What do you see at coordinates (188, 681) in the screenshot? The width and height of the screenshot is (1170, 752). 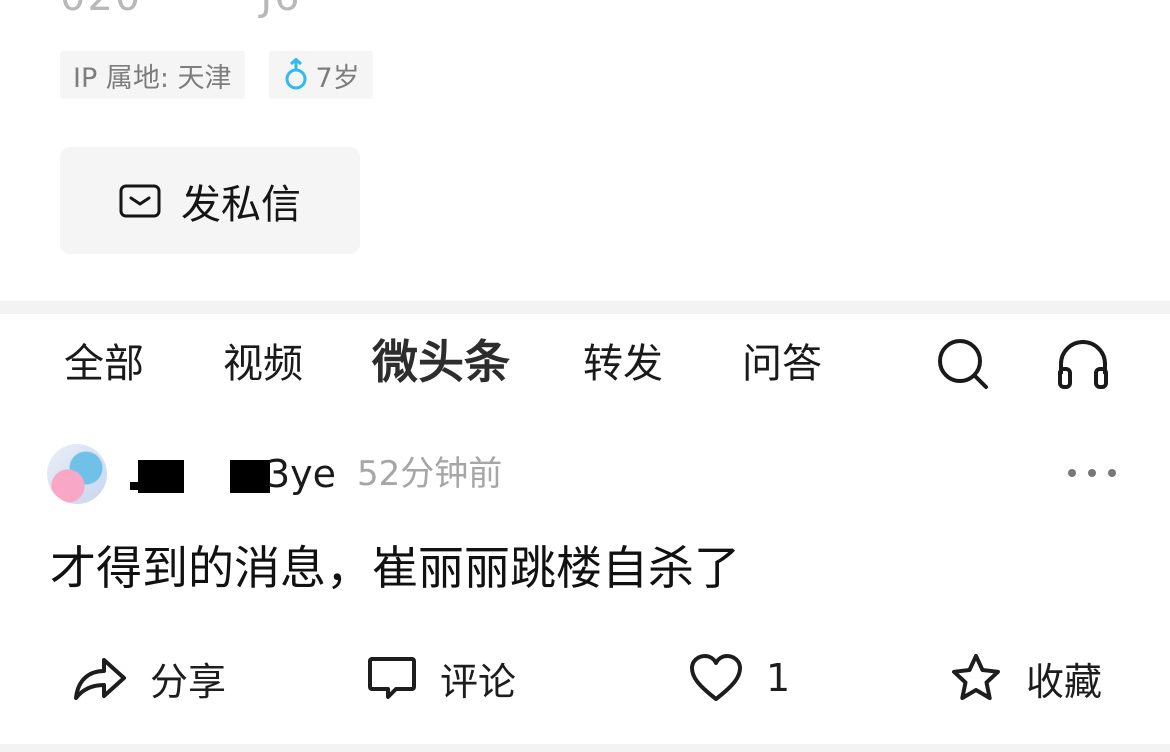 I see `share-label: 分享` at bounding box center [188, 681].